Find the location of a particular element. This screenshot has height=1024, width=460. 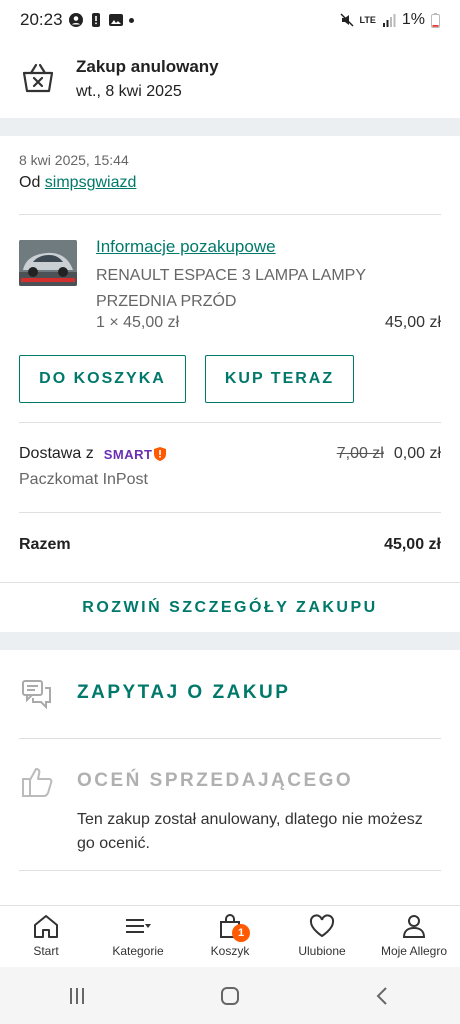

status-bar: 20:23 LTE 1% is located at coordinates (230, 20).